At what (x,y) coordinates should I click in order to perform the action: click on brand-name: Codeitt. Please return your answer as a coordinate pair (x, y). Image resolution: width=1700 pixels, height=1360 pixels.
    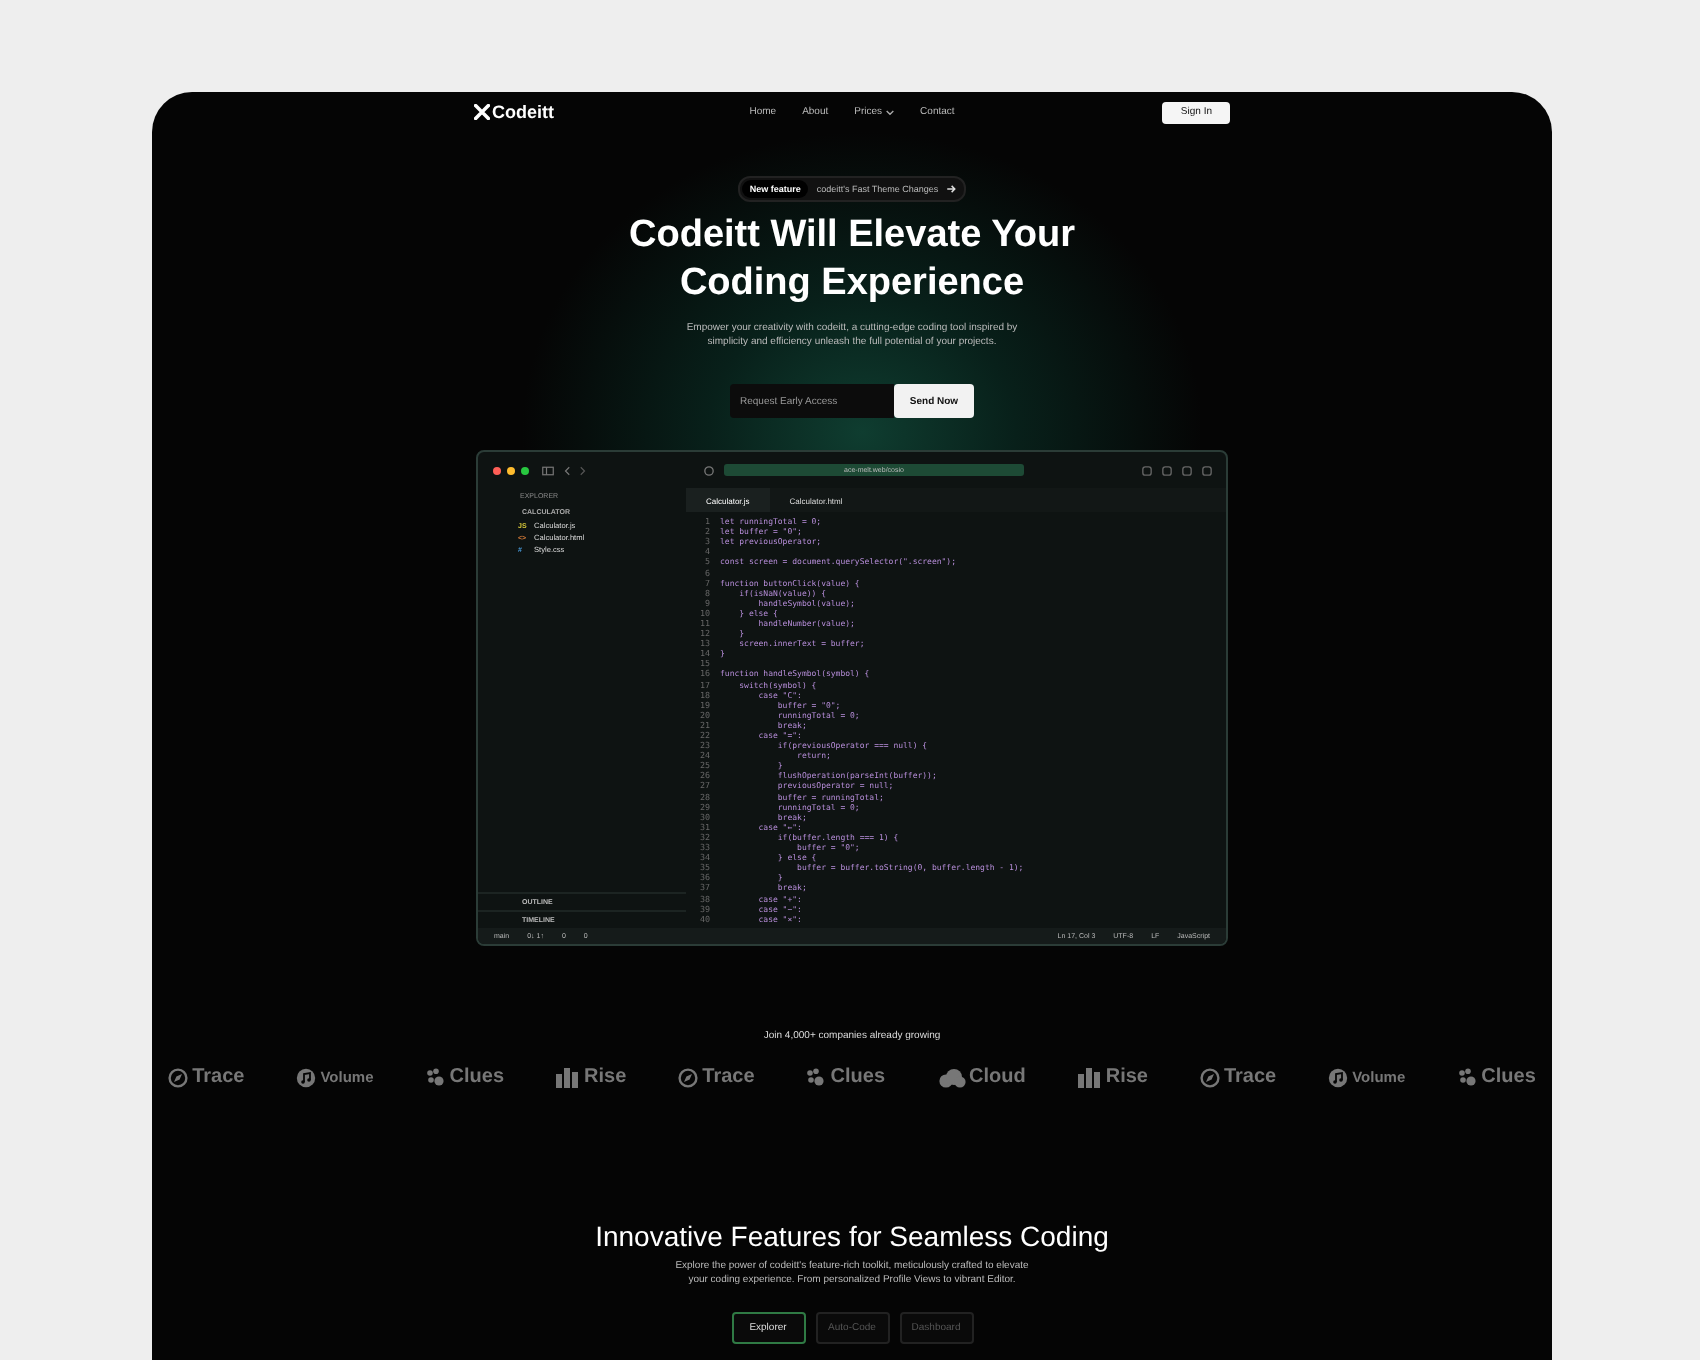
    Looking at the image, I should click on (523, 112).